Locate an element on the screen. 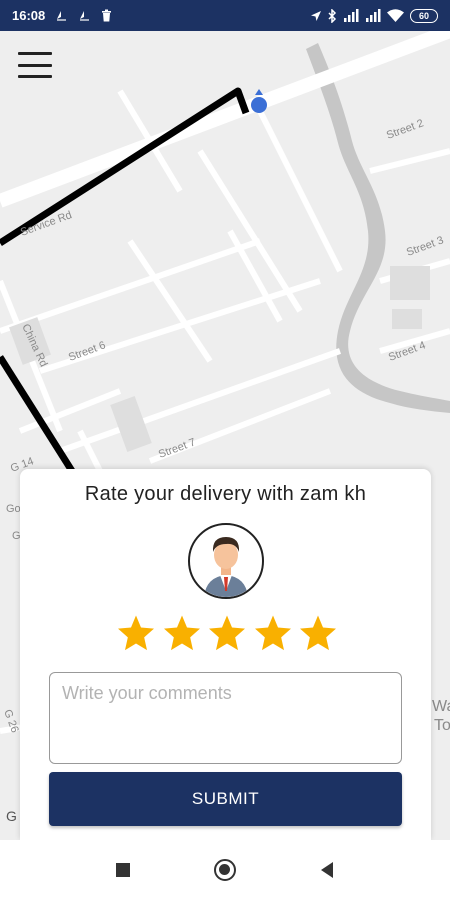  star-rating is located at coordinates (227, 634).